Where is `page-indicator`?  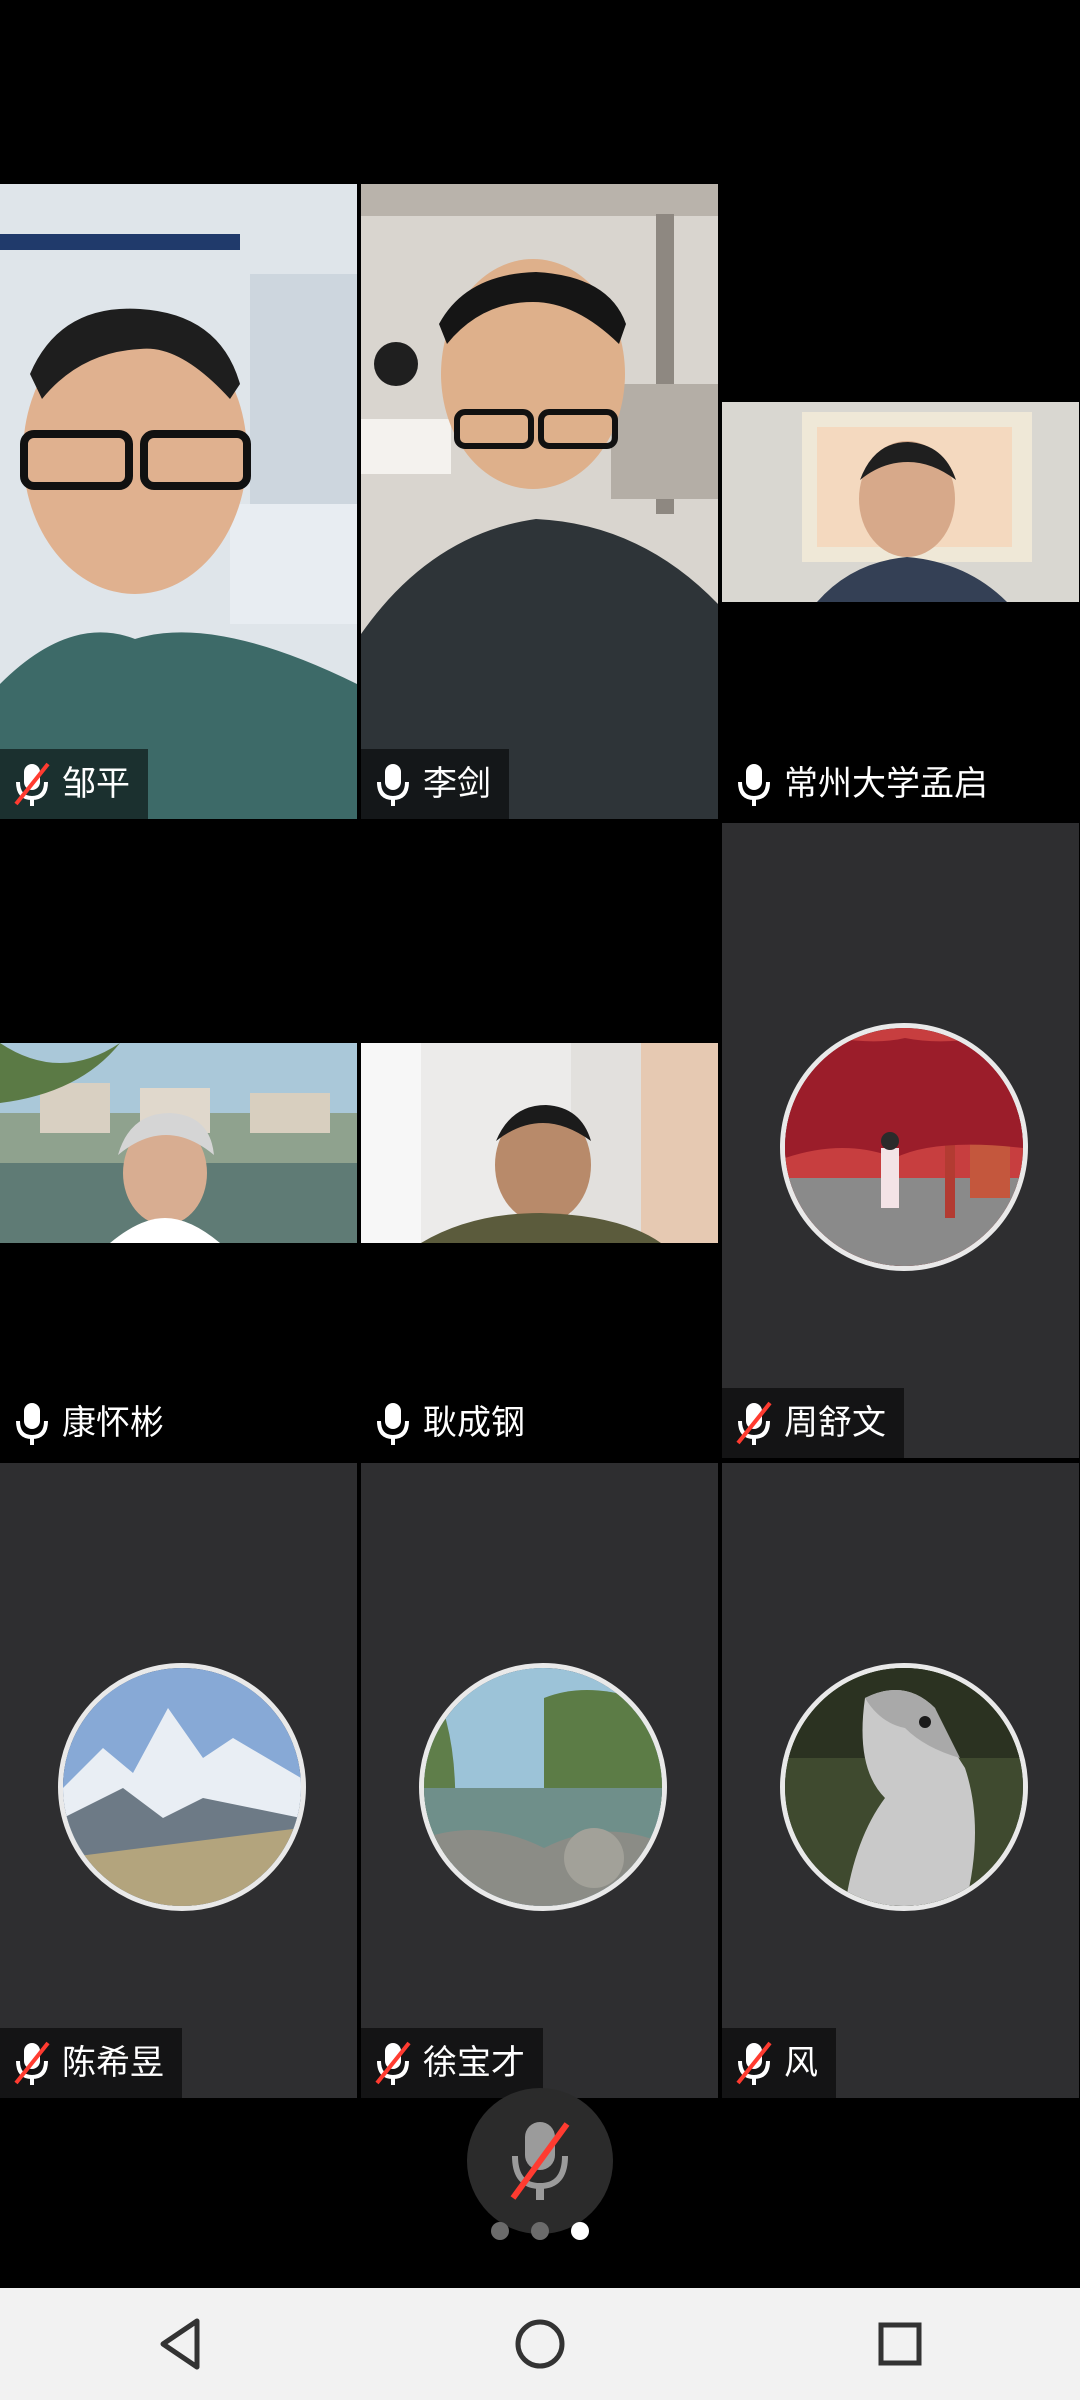 page-indicator is located at coordinates (540, 2231).